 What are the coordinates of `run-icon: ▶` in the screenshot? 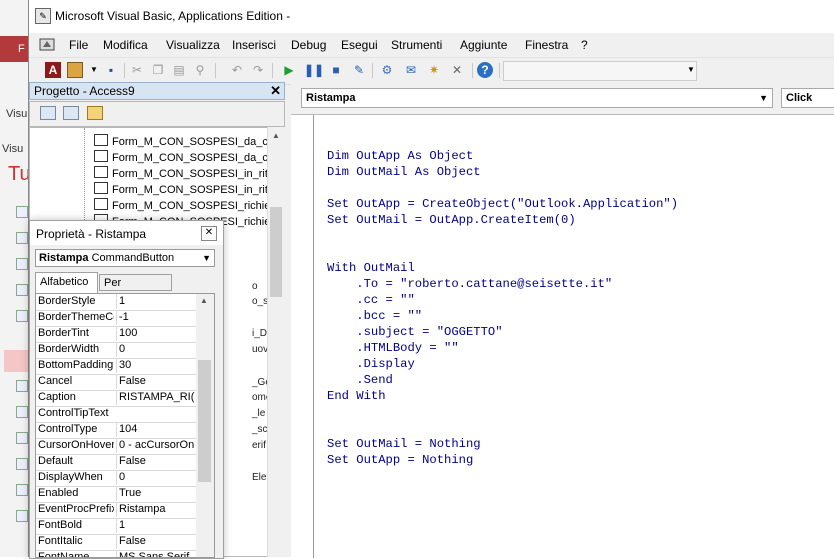 It's located at (289, 70).